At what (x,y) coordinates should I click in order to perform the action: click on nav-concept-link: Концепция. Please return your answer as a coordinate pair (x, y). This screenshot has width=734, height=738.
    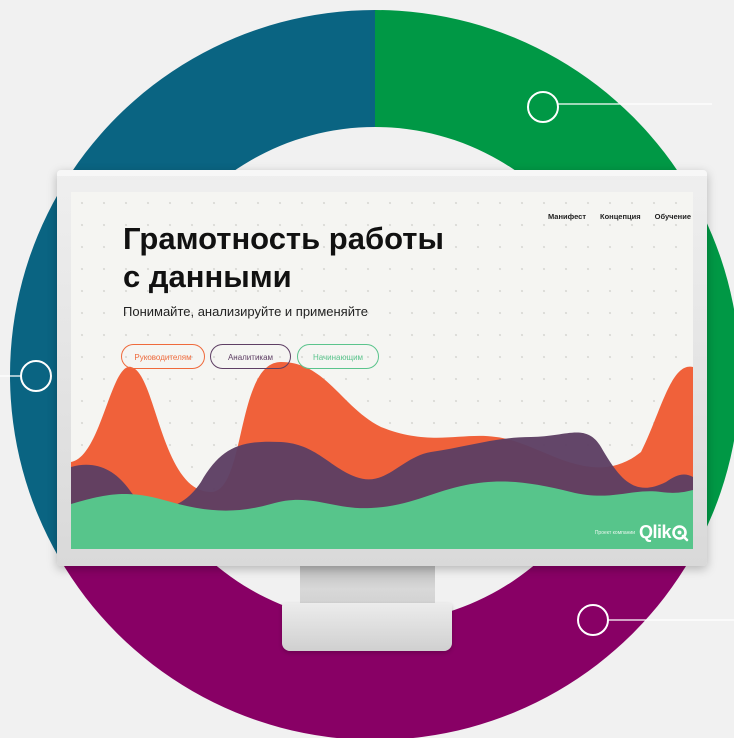
    Looking at the image, I should click on (620, 216).